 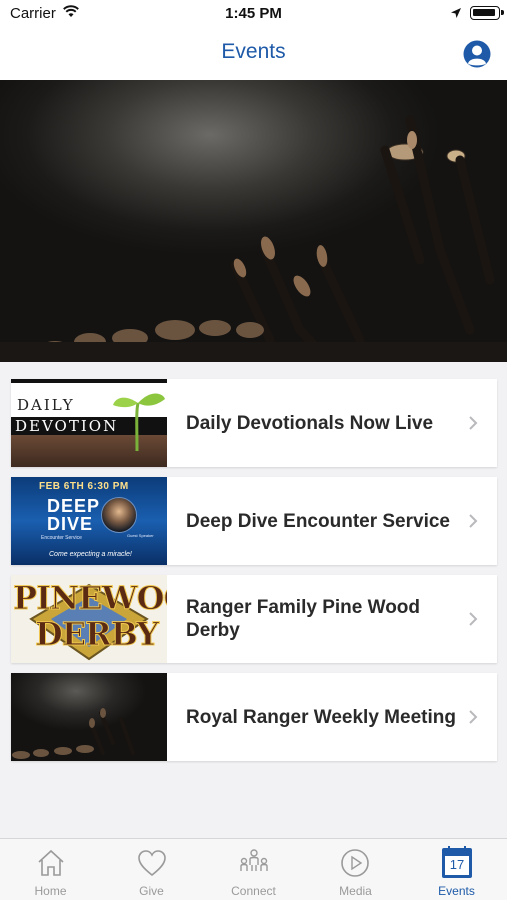 What do you see at coordinates (151, 891) in the screenshot?
I see `tab-label: Give` at bounding box center [151, 891].